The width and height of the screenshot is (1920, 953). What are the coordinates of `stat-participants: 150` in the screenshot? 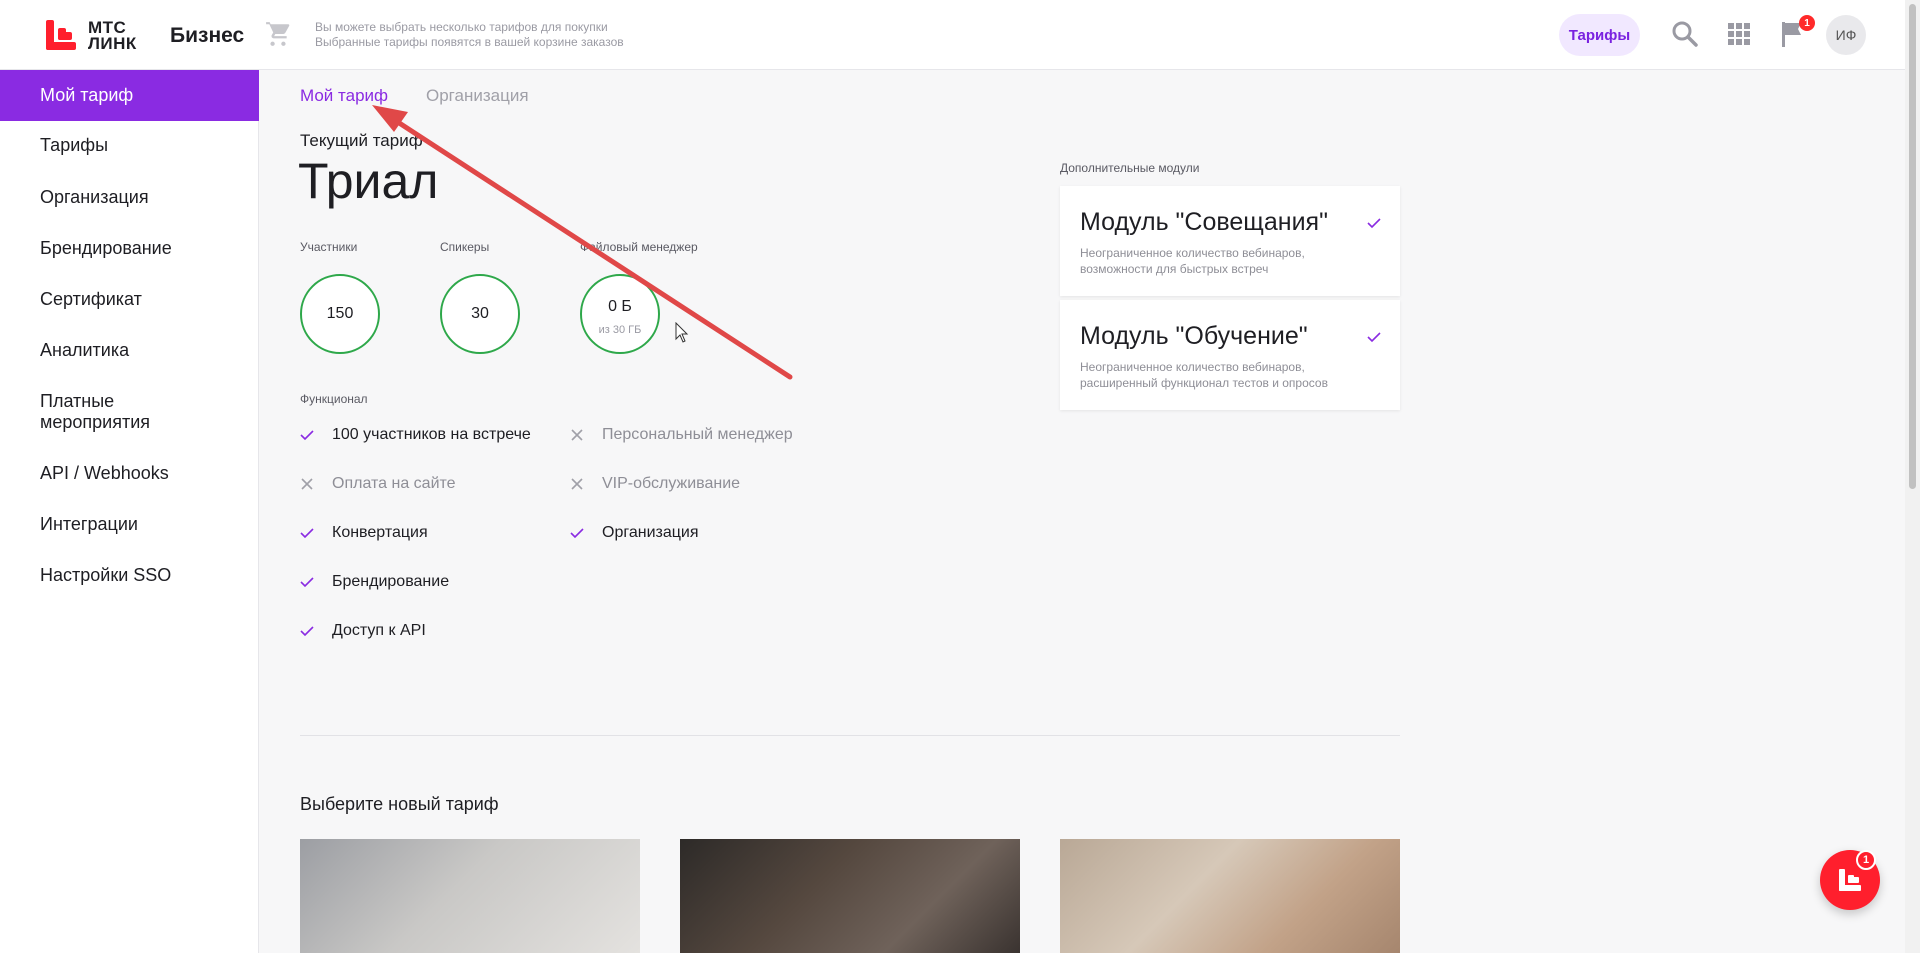 It's located at (340, 314).